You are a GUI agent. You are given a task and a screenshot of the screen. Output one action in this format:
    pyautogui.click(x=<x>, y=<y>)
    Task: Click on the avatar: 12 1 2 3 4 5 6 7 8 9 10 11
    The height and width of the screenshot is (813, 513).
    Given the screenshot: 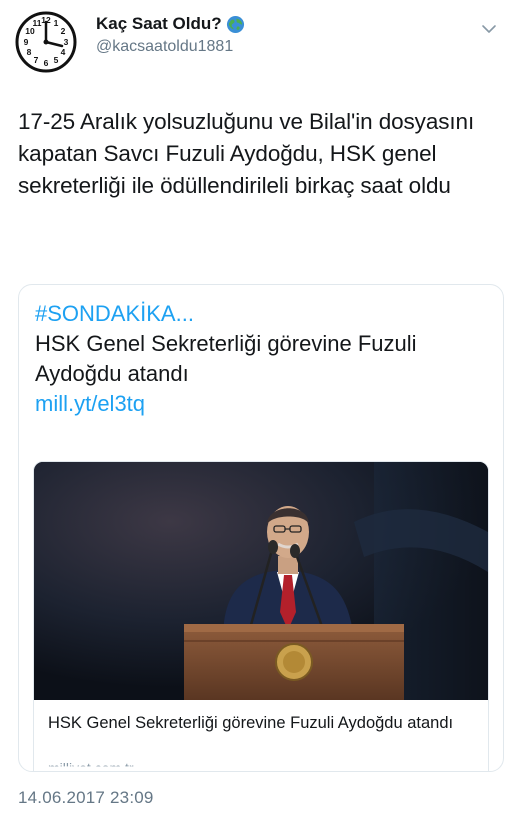 What is the action you would take?
    pyautogui.click(x=46, y=42)
    